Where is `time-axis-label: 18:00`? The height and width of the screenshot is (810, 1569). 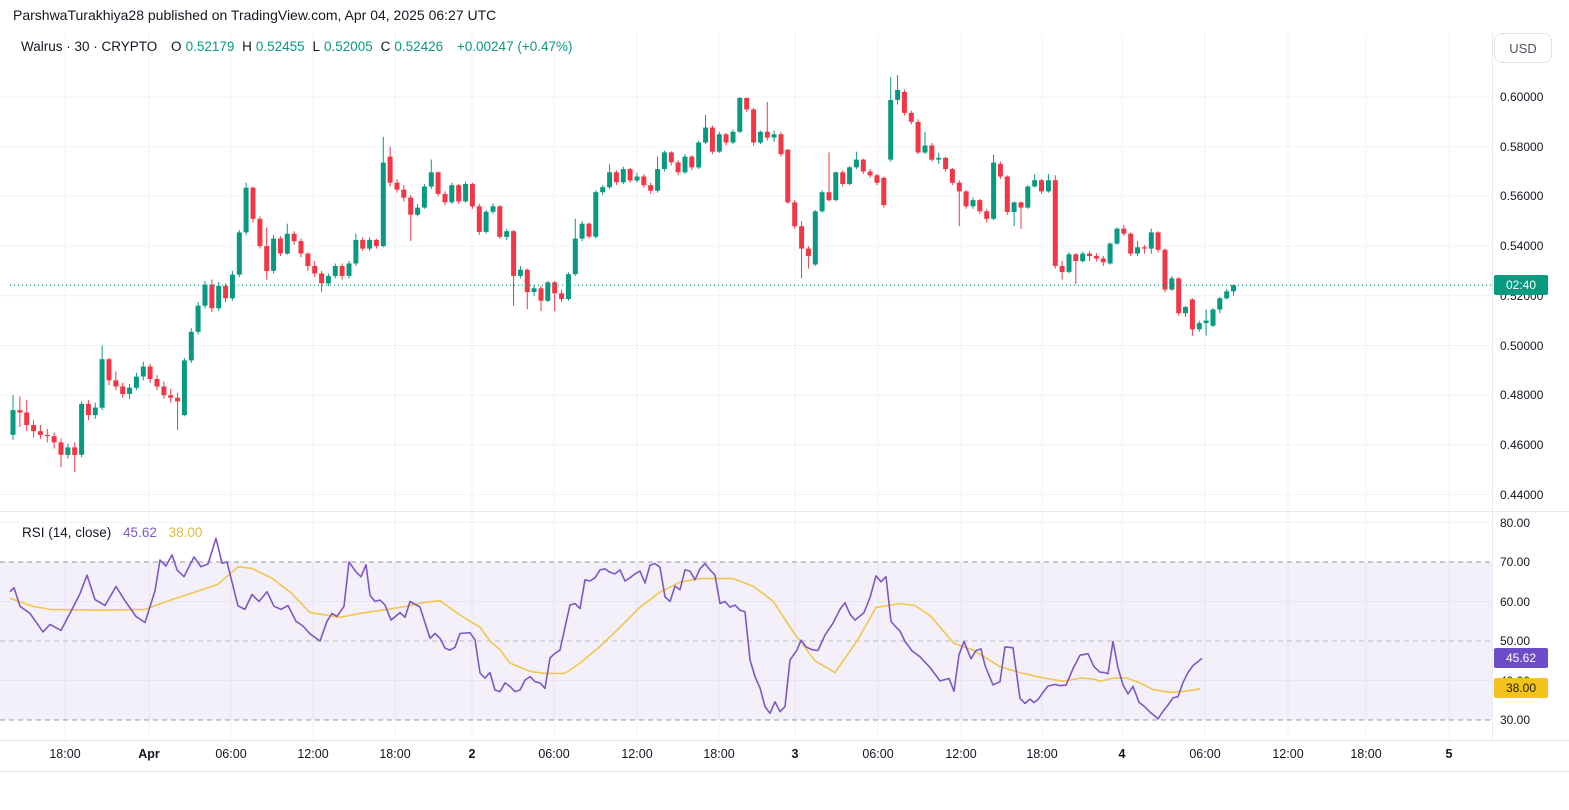
time-axis-label: 18:00 is located at coordinates (719, 754).